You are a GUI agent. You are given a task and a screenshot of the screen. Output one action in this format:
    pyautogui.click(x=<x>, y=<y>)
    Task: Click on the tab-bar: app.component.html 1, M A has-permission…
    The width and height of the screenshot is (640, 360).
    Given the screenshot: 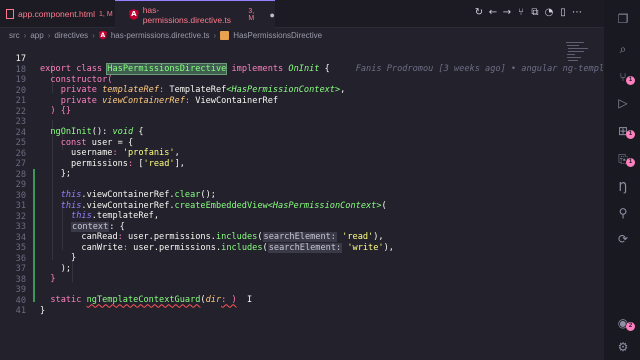 What is the action you would take?
    pyautogui.click(x=302, y=14)
    